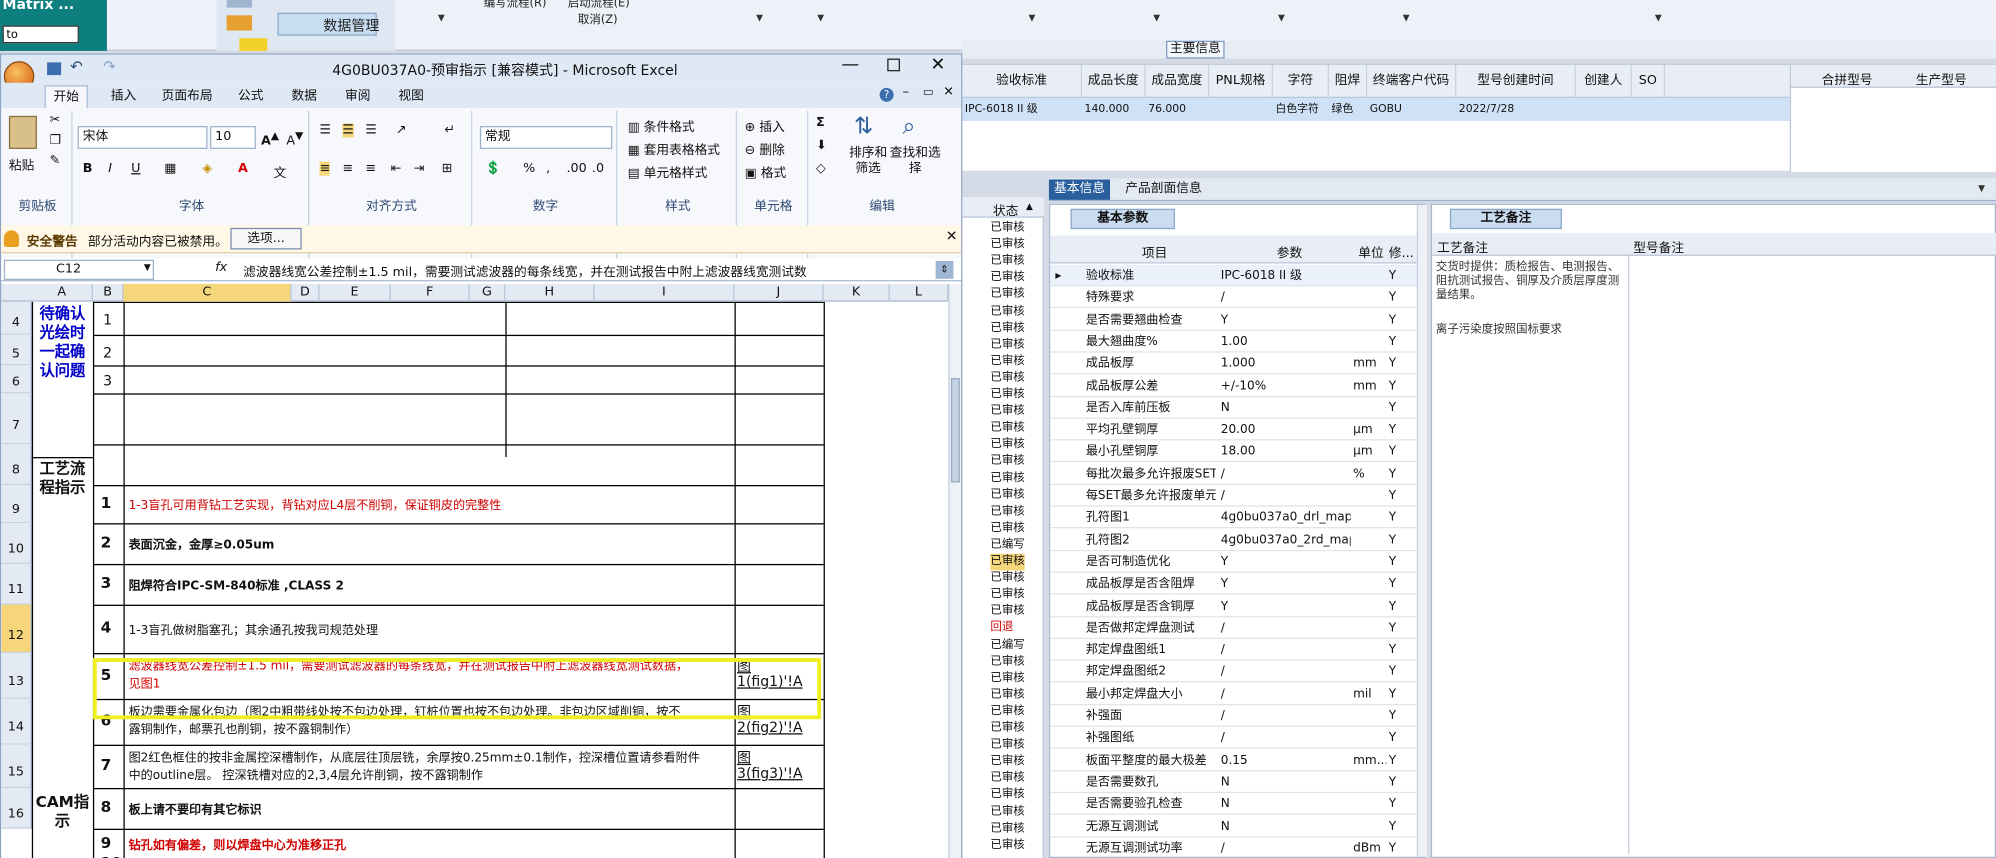 The image size is (1996, 858). I want to click on clear-icon: ◇, so click(821, 169).